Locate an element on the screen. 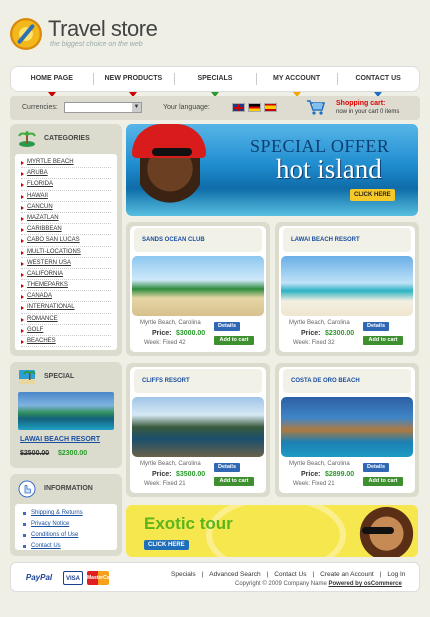  info-link-privacy: Privacy Notice is located at coordinates (66, 524).